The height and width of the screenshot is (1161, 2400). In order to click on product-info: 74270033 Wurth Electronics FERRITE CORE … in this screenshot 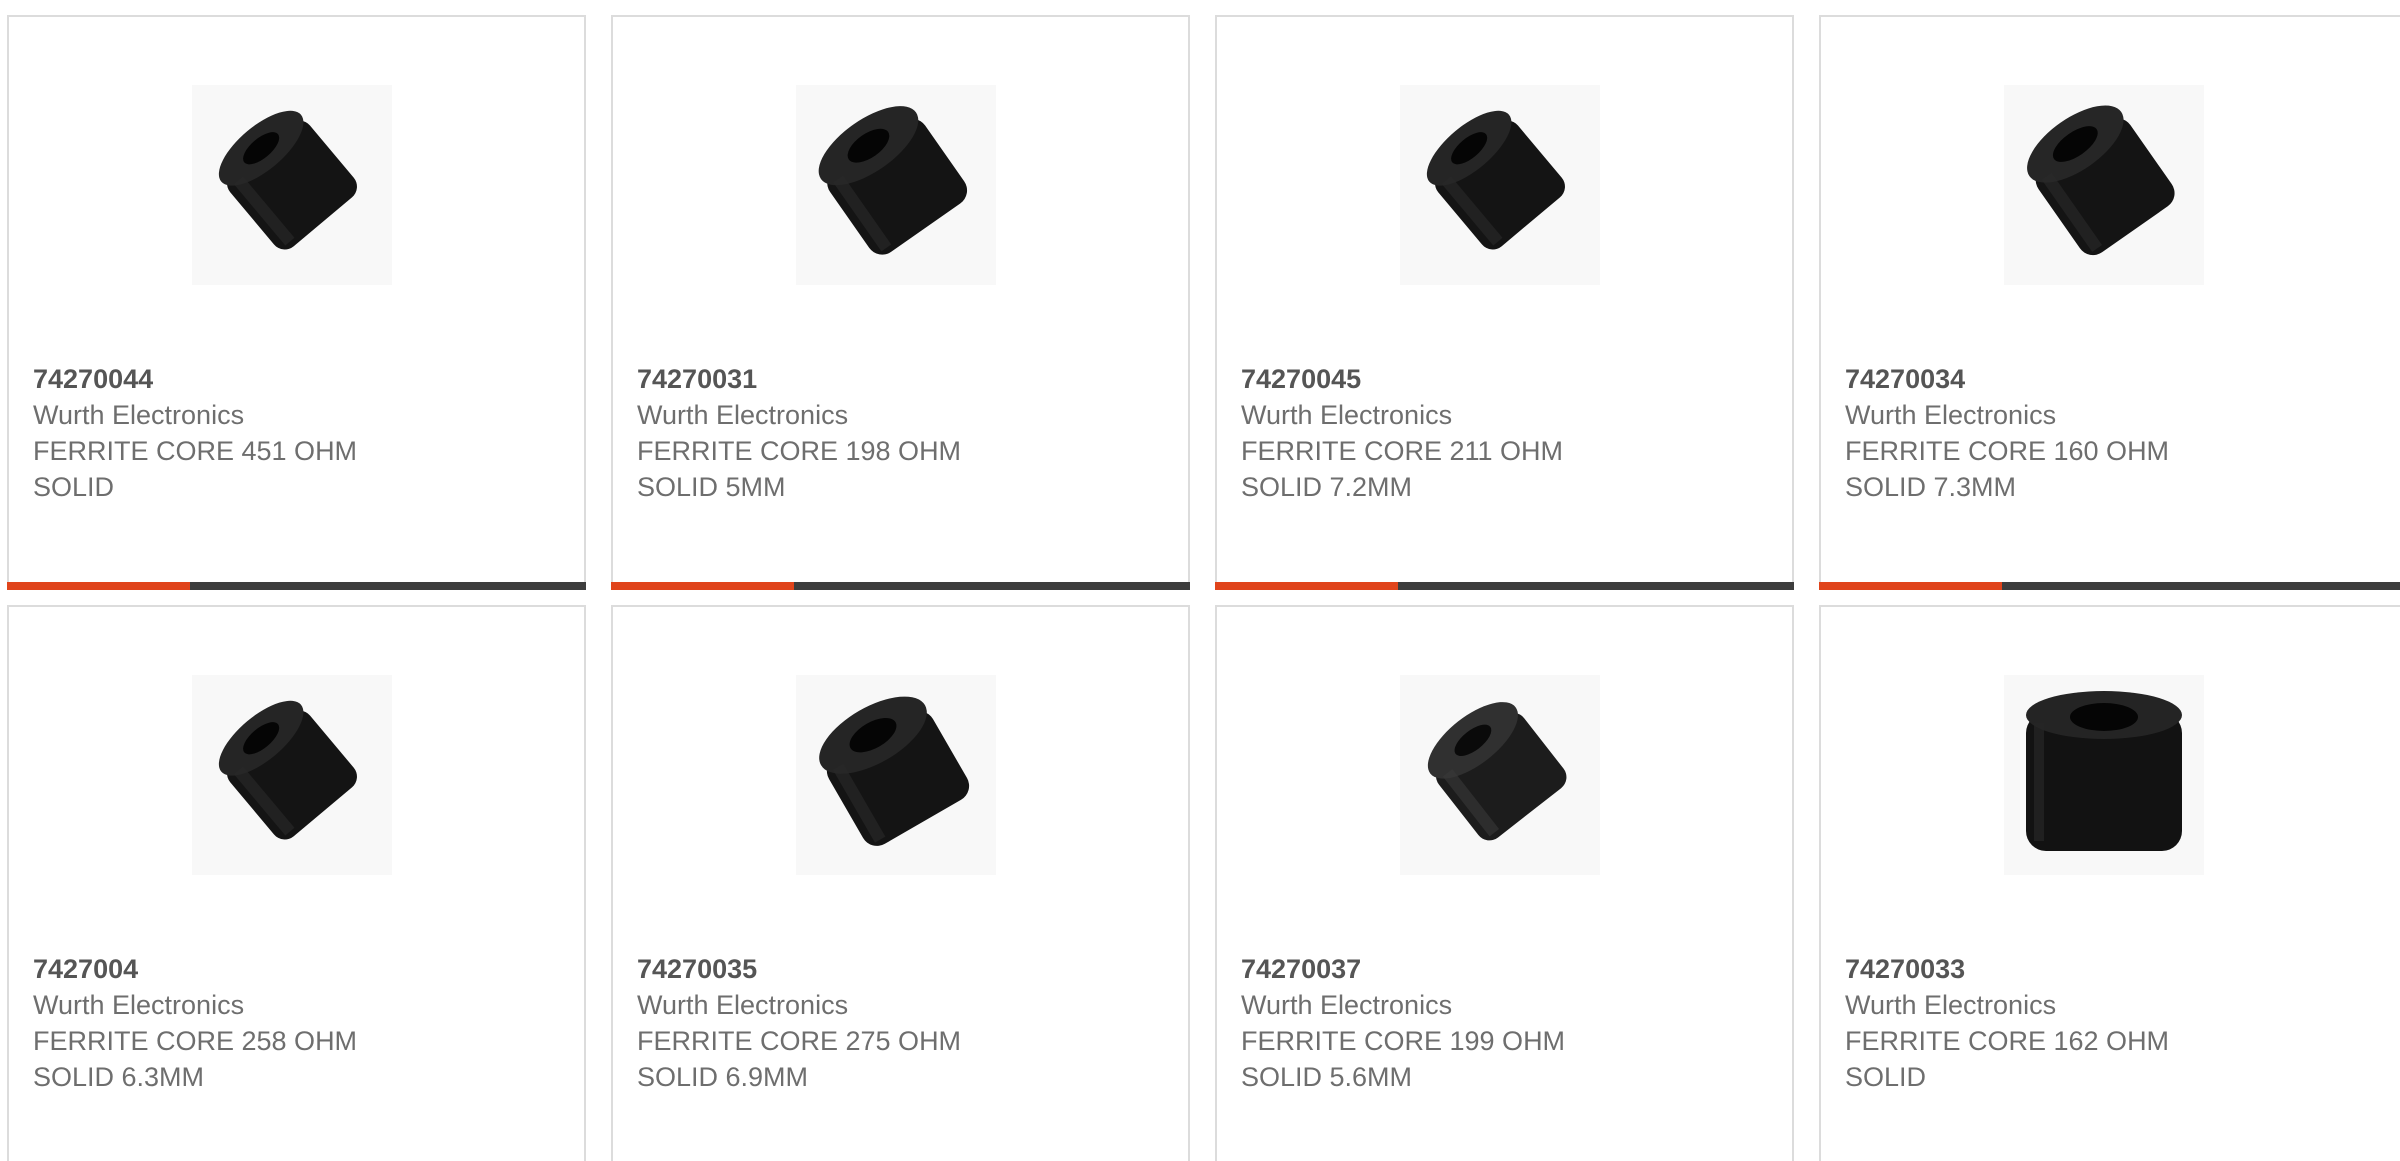, I will do `click(2007, 1023)`.